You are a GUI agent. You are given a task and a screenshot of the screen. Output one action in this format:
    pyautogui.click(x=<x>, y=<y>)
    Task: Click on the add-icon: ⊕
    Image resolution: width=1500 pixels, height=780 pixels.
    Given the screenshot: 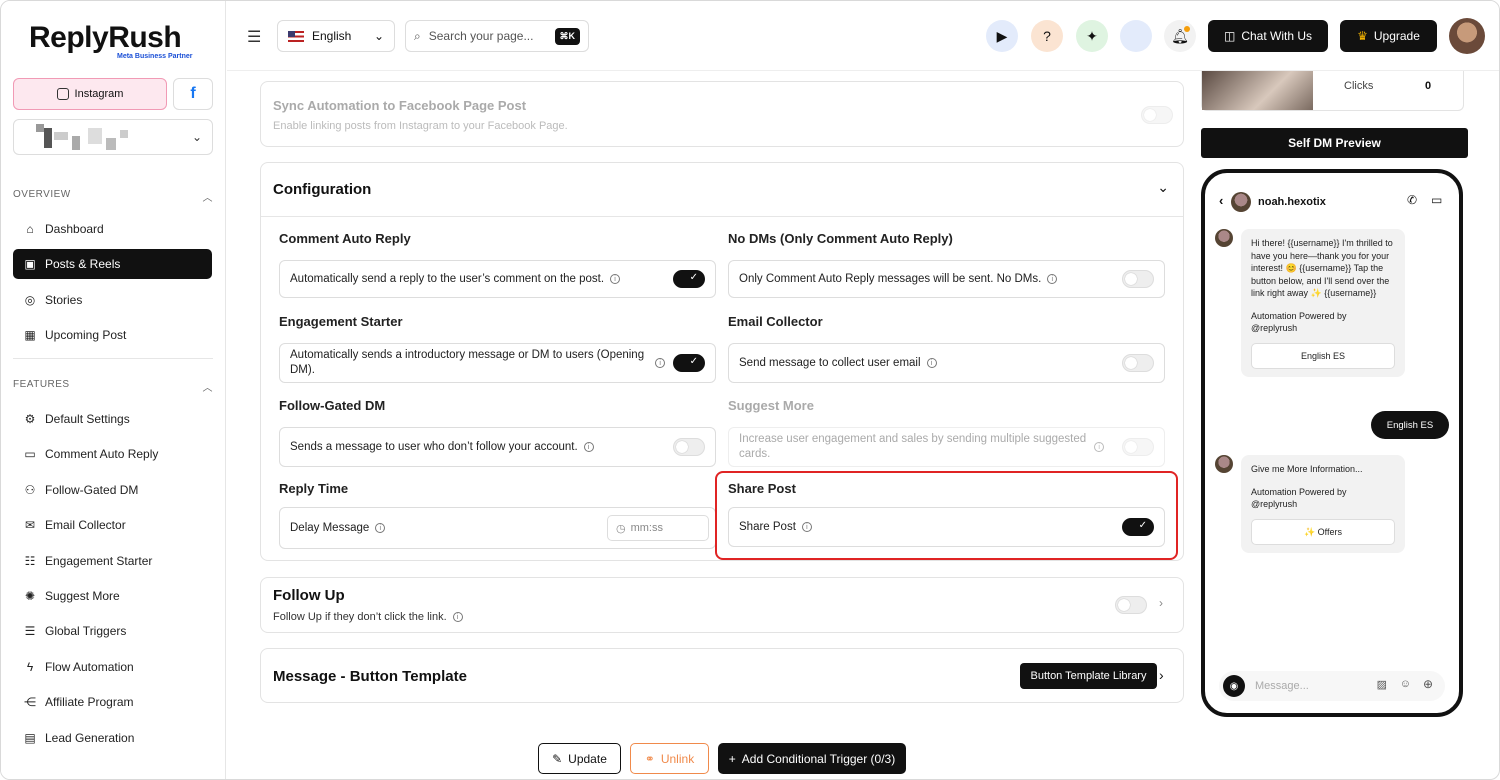 What is the action you would take?
    pyautogui.click(x=1428, y=684)
    